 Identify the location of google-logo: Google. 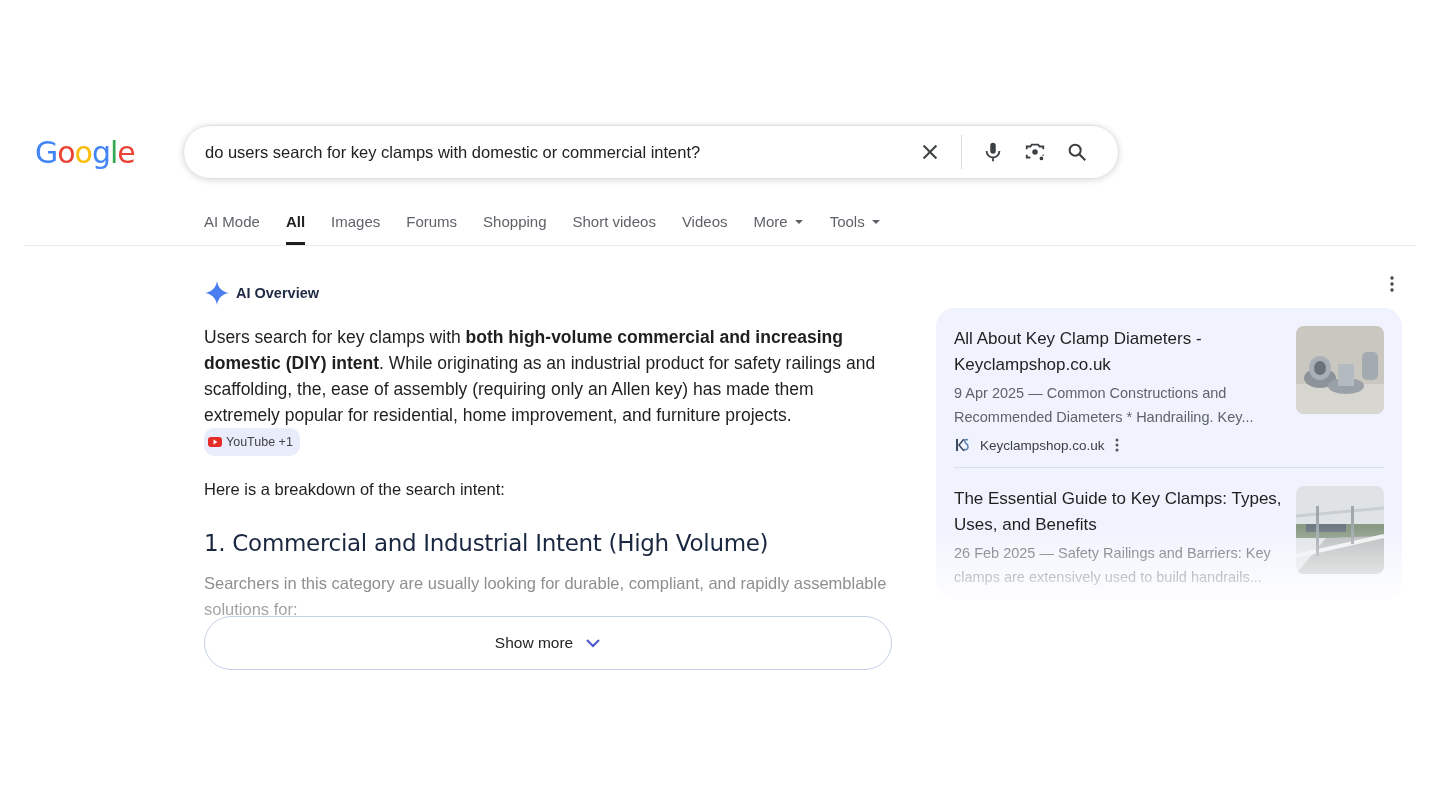
(109, 152).